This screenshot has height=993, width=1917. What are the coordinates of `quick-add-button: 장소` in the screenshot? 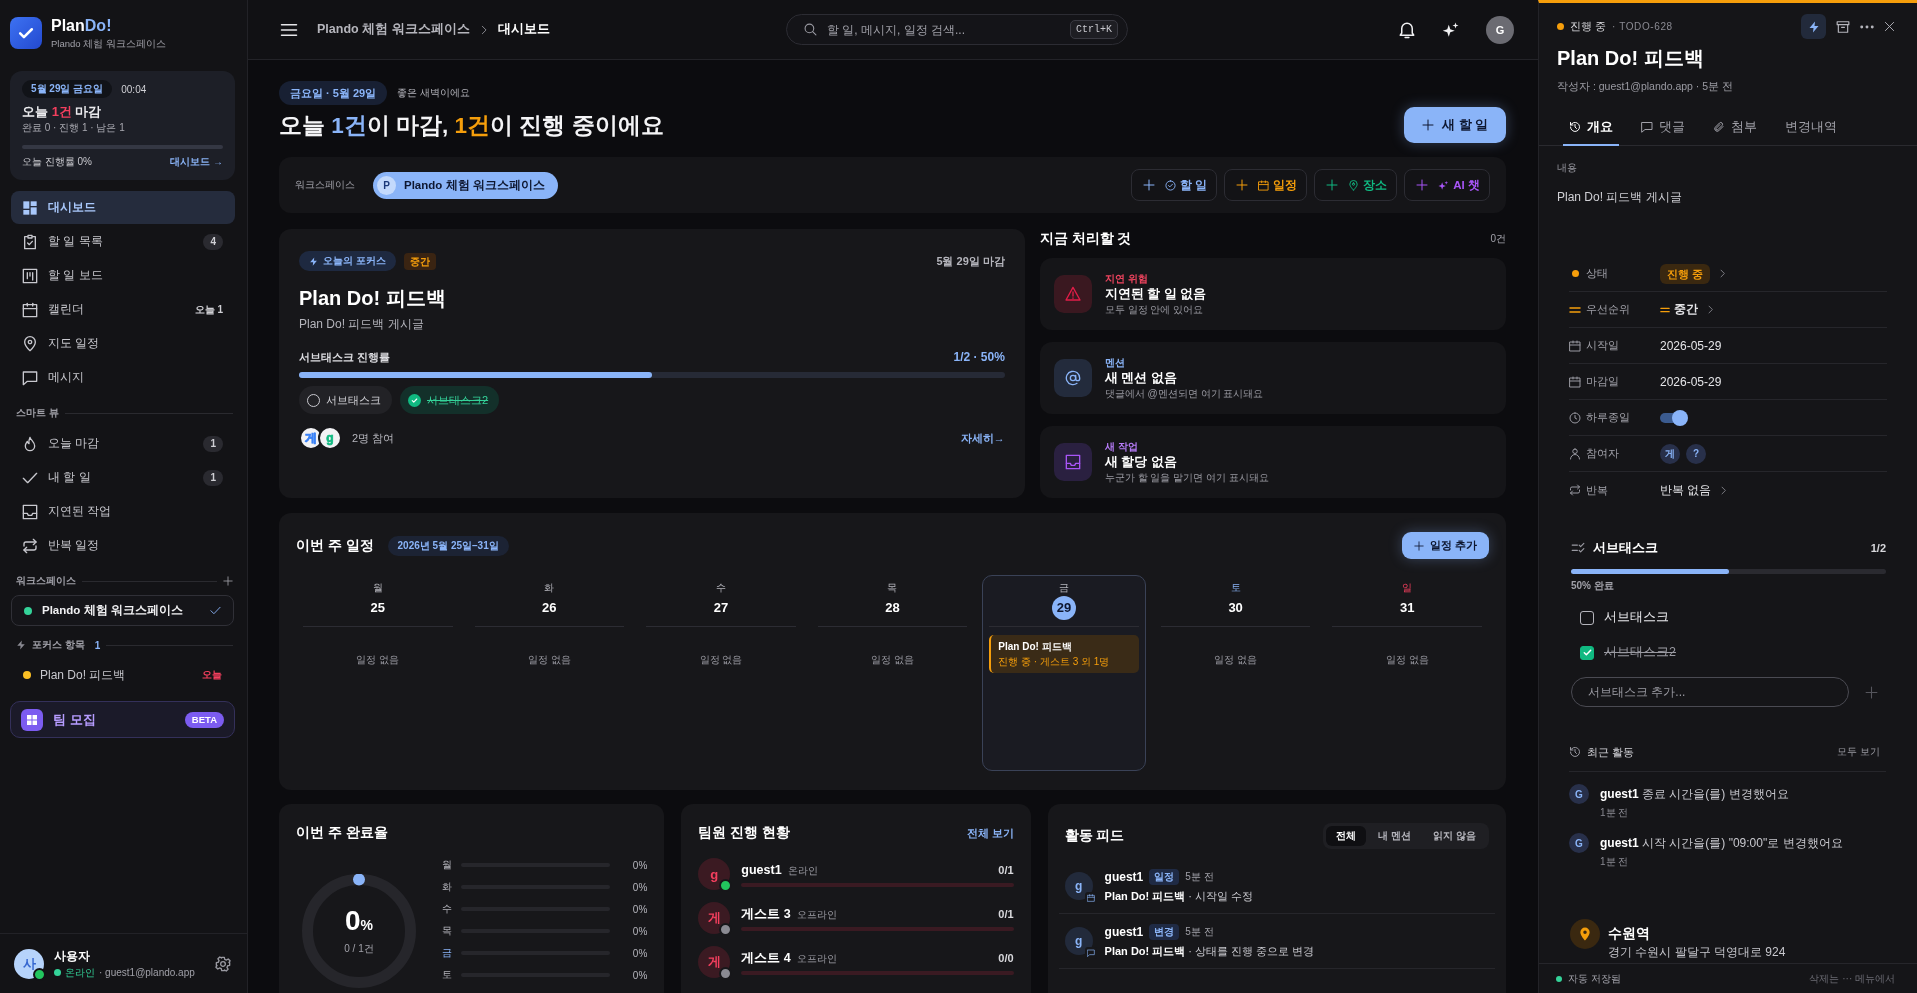 It's located at (1356, 185).